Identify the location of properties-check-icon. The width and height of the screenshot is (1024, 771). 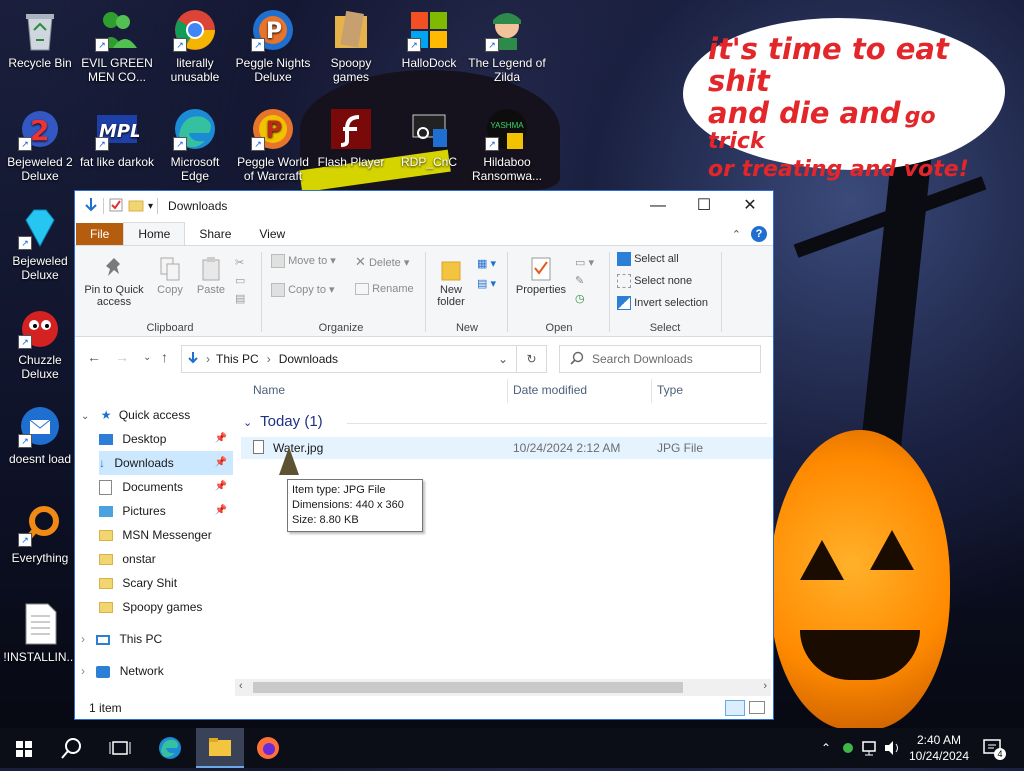
(116, 206).